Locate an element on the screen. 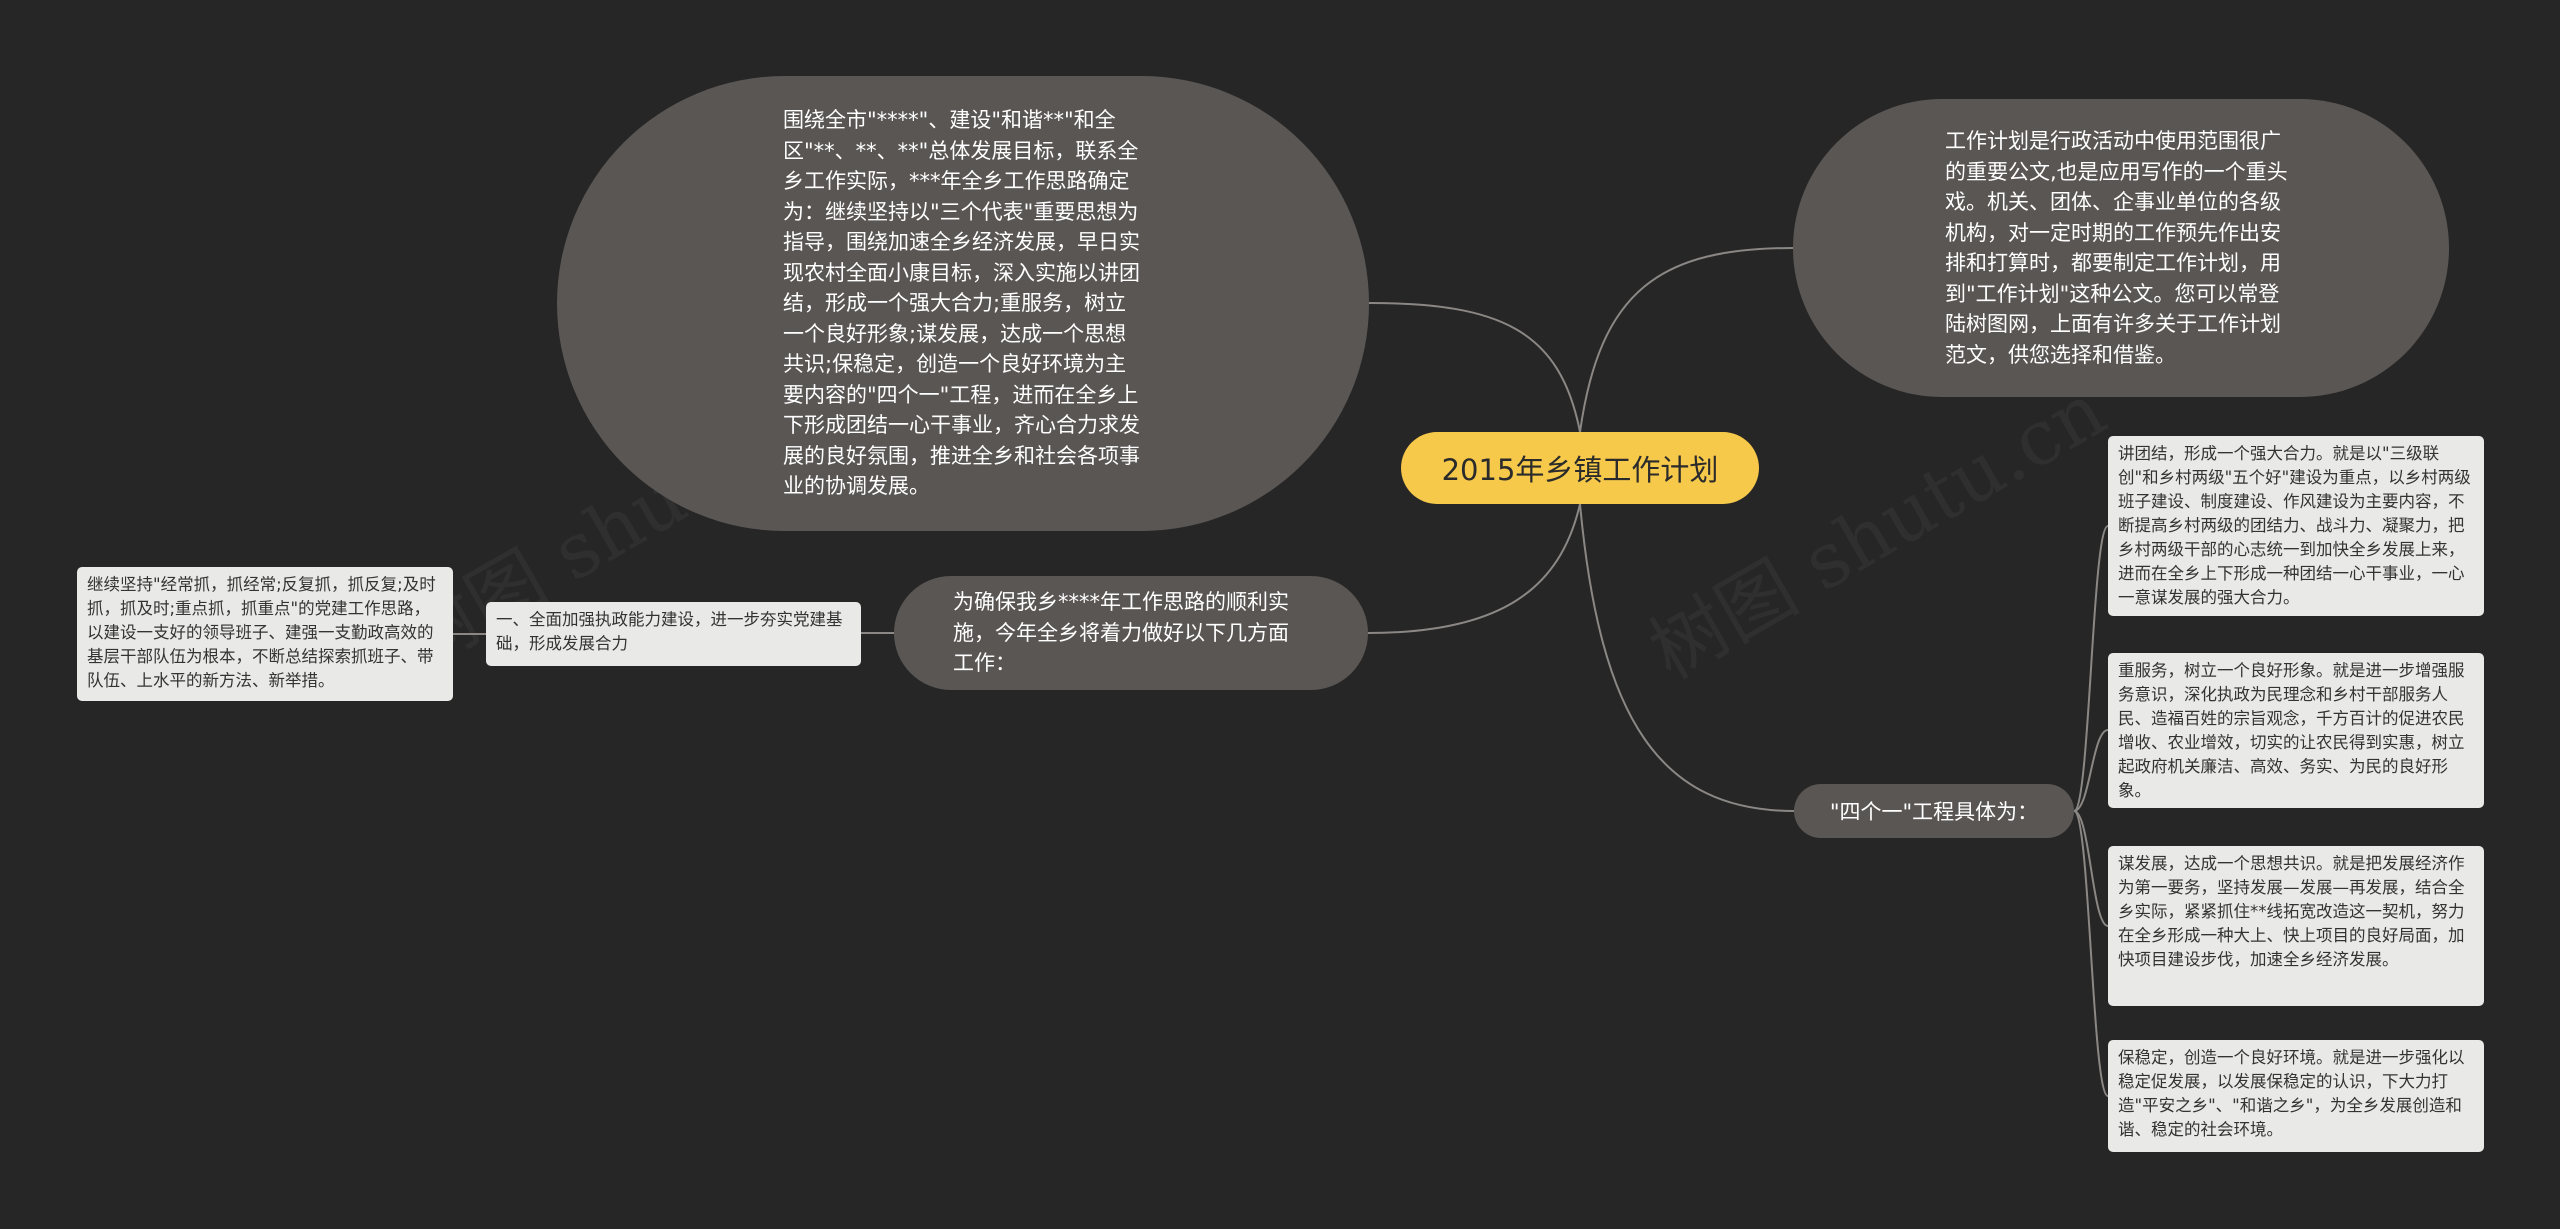 The width and height of the screenshot is (2560, 1229). four-one-project-label: "四个一"工程具体为： is located at coordinates (1934, 812).